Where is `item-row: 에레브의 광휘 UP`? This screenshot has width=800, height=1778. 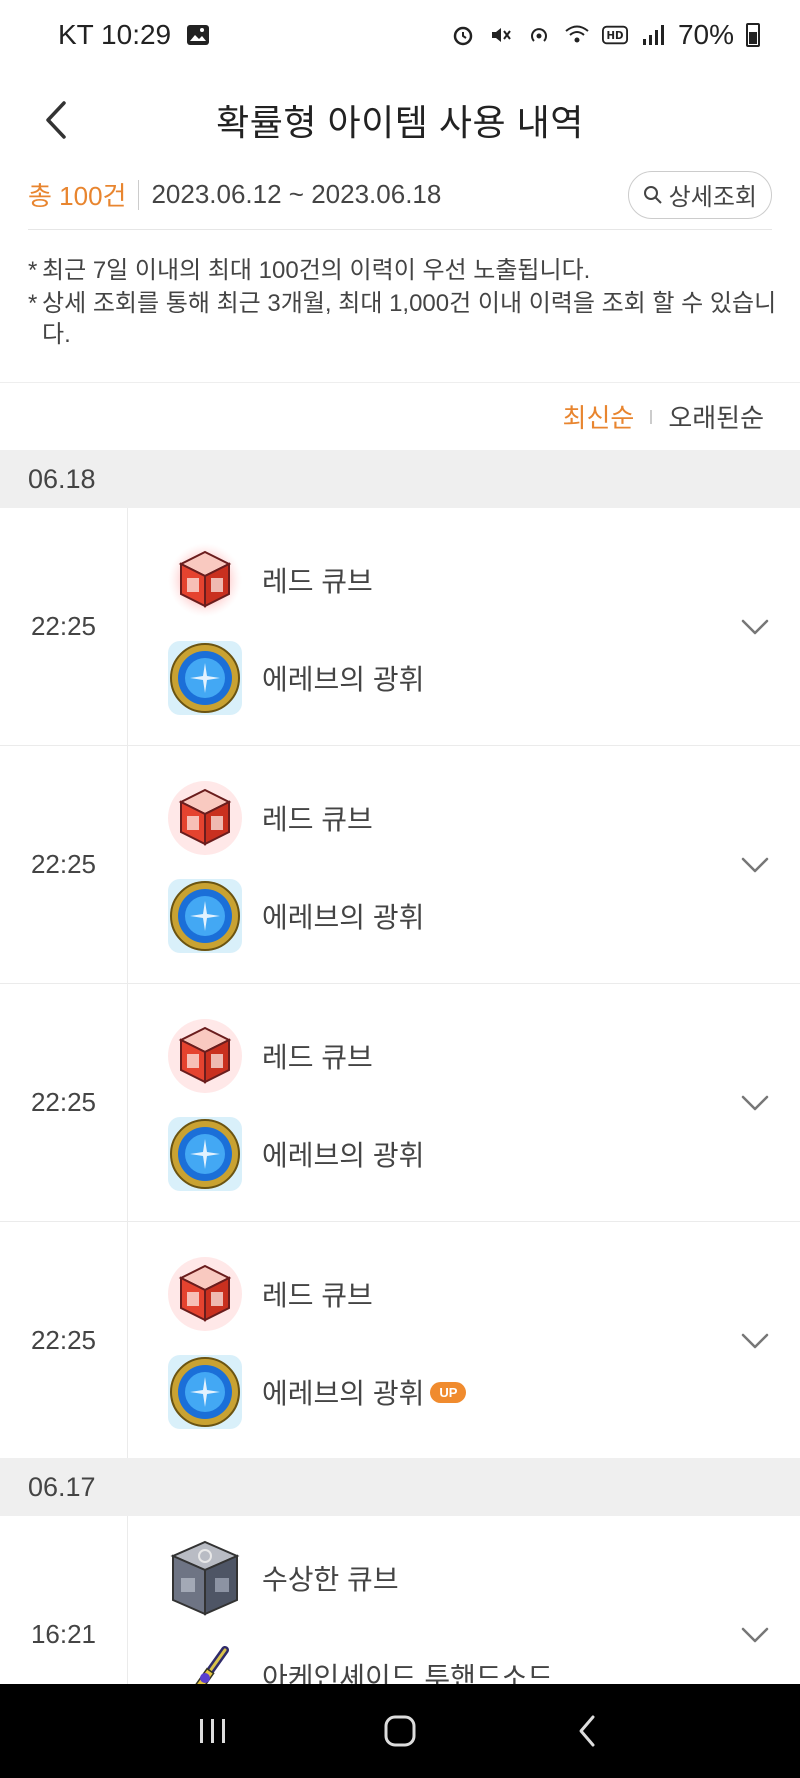 item-row: 에레브의 광휘 UP is located at coordinates (313, 1392).